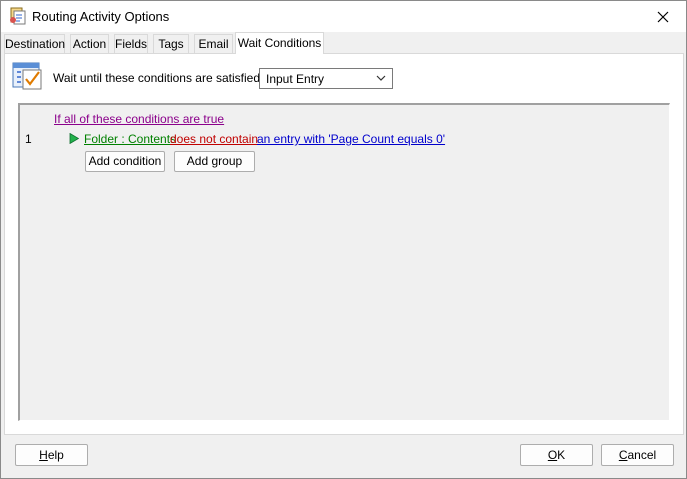 This screenshot has width=687, height=479. Describe the element at coordinates (43, 455) in the screenshot. I see `help-accel: H` at that location.